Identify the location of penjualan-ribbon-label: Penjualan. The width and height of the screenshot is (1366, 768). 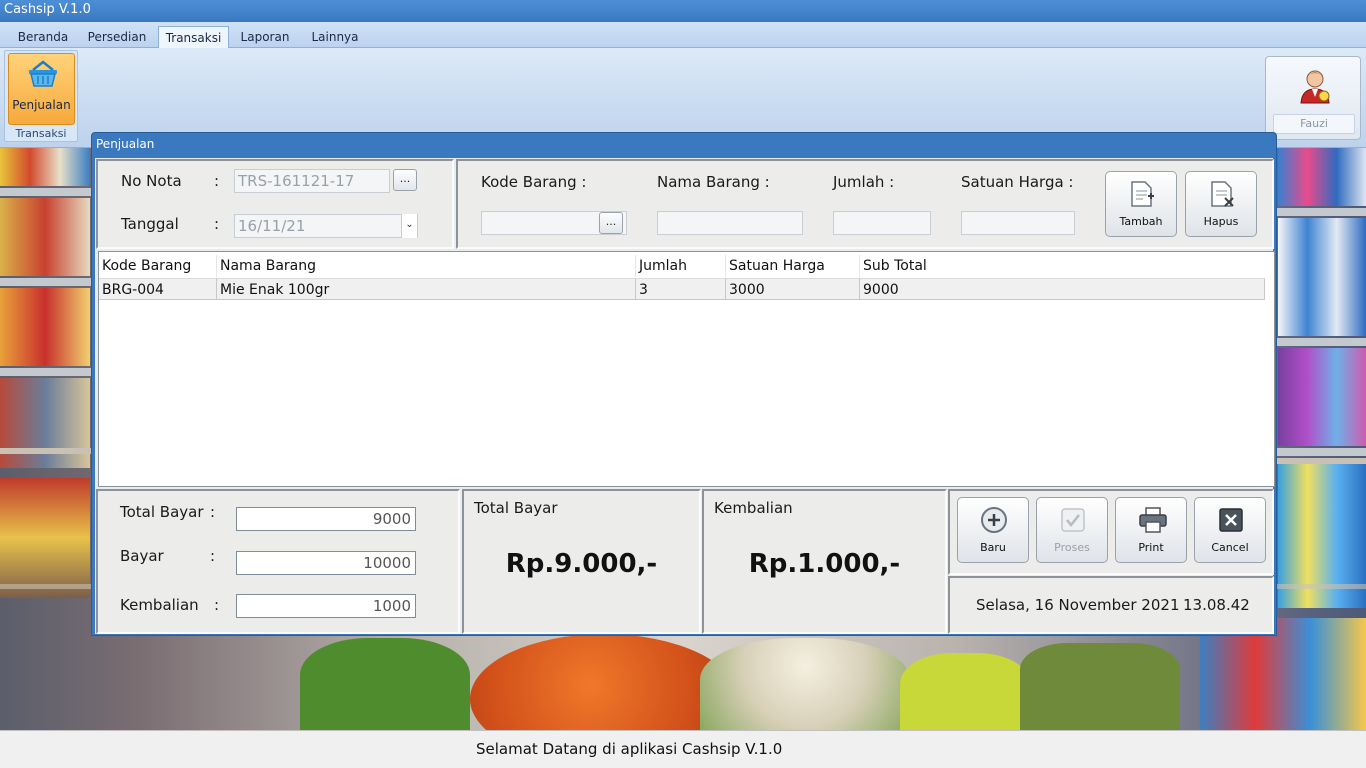
(41, 105).